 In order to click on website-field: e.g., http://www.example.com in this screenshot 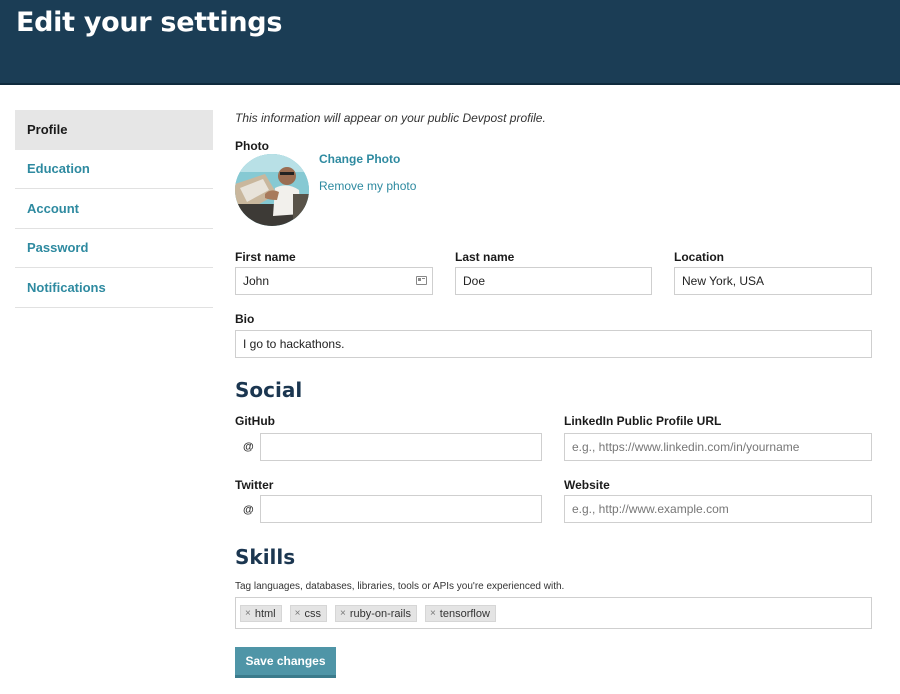, I will do `click(718, 509)`.